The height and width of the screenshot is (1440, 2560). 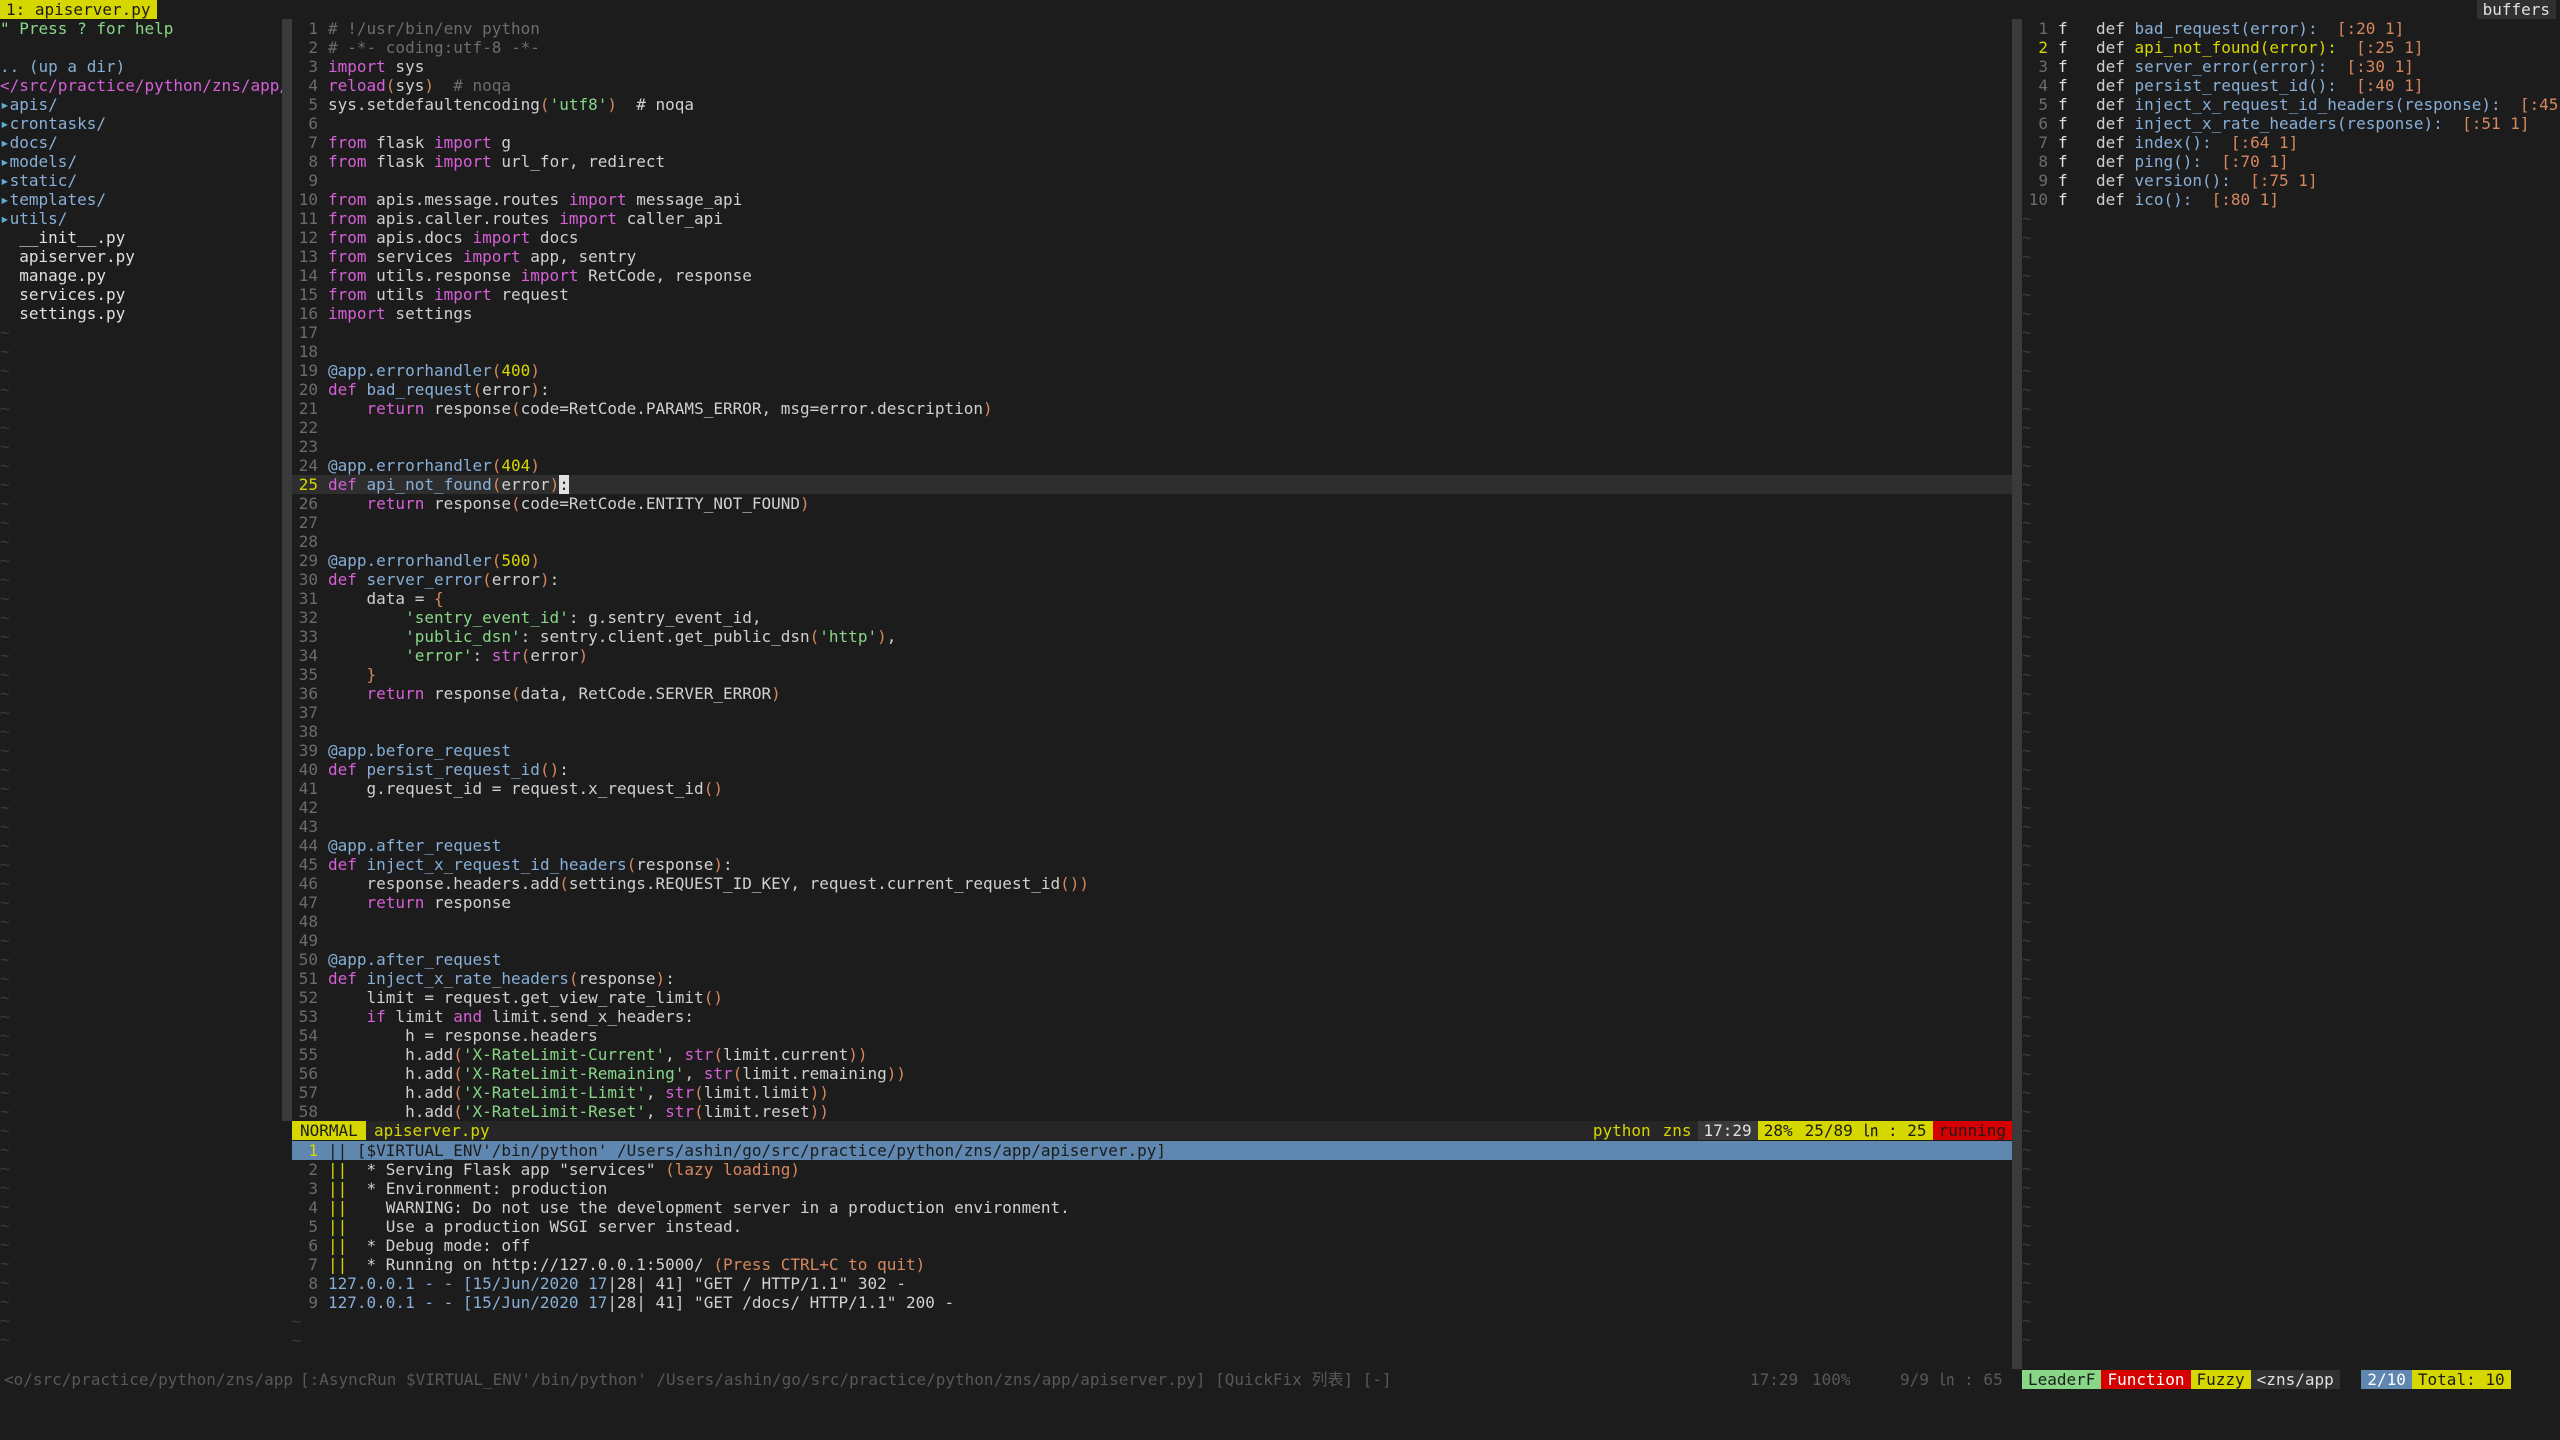 I want to click on tagbar-function-item: 8 f def ping(): [:70 1], so click(x=2291, y=161).